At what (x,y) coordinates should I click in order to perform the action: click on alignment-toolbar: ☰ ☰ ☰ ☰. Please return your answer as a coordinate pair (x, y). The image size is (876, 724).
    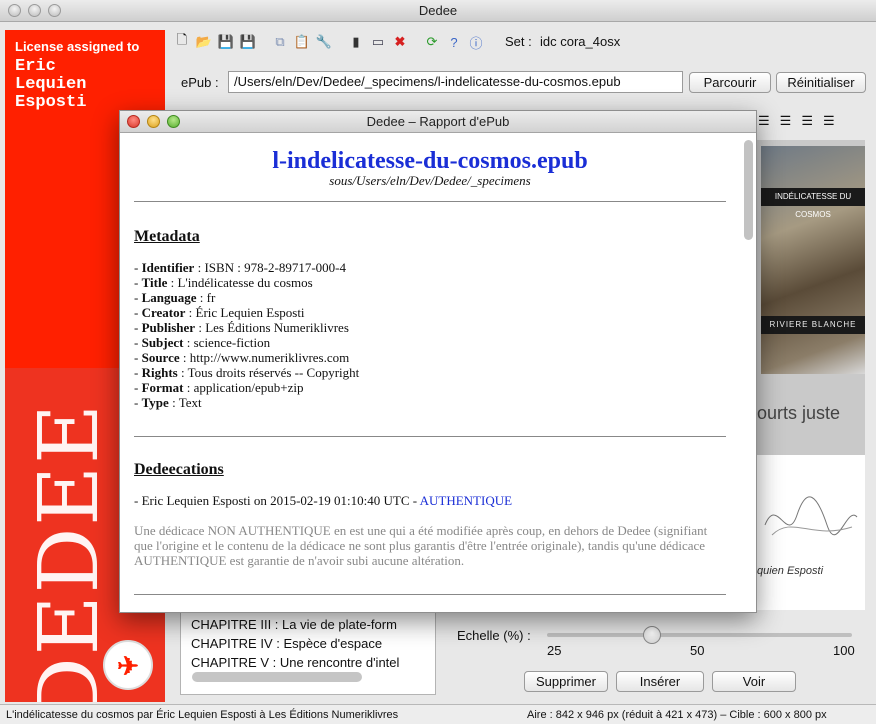
    Looking at the image, I should click on (796, 121).